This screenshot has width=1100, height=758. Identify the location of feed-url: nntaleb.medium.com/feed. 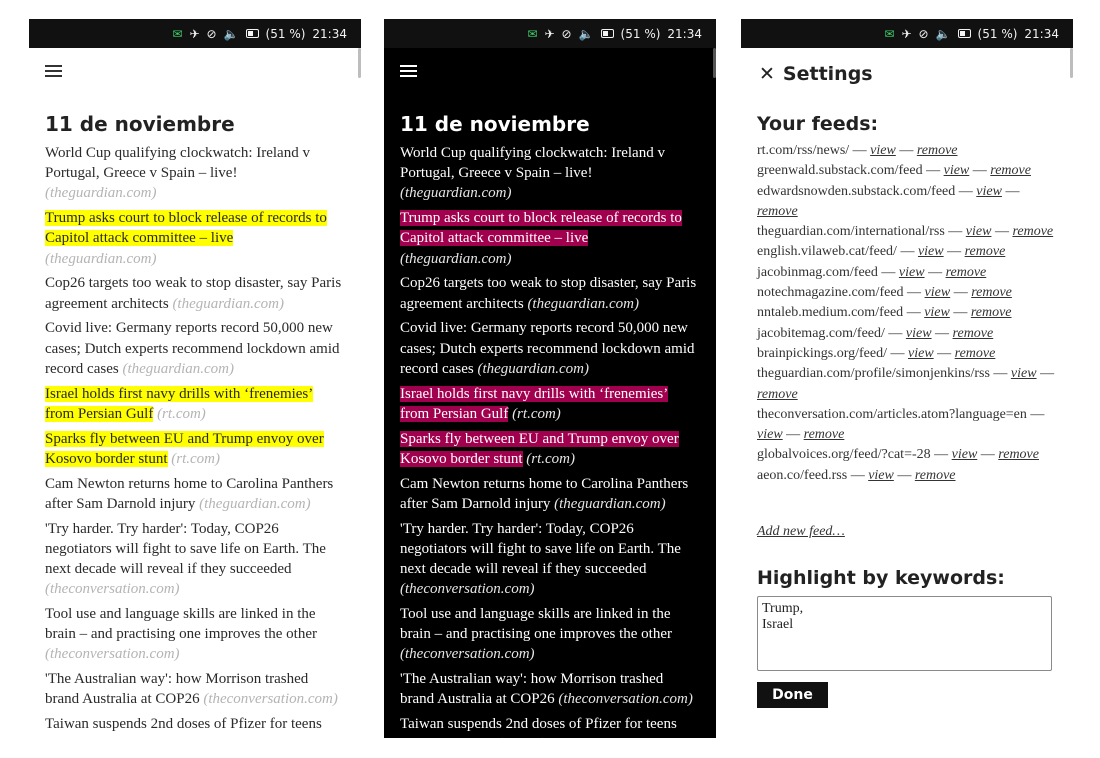
(830, 313).